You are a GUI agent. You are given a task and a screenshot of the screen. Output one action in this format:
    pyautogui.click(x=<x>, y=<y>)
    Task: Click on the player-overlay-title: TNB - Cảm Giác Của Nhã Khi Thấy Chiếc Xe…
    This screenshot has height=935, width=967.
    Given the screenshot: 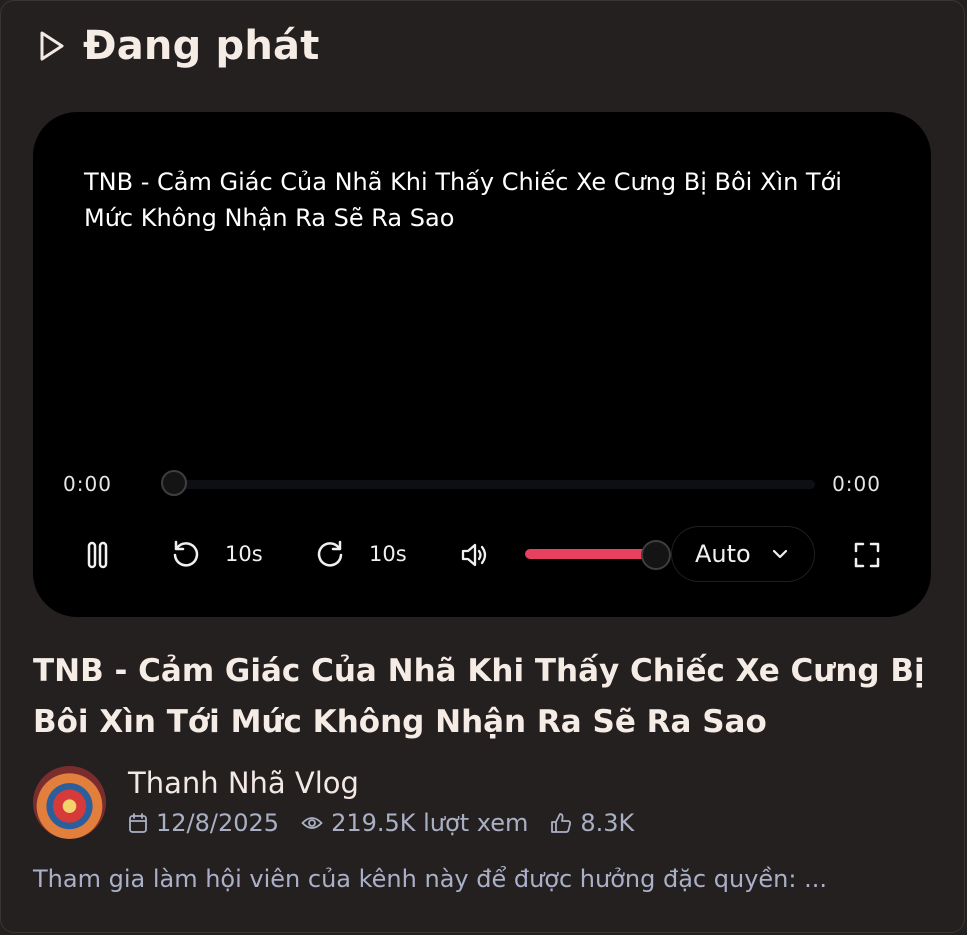 What is the action you would take?
    pyautogui.click(x=463, y=200)
    